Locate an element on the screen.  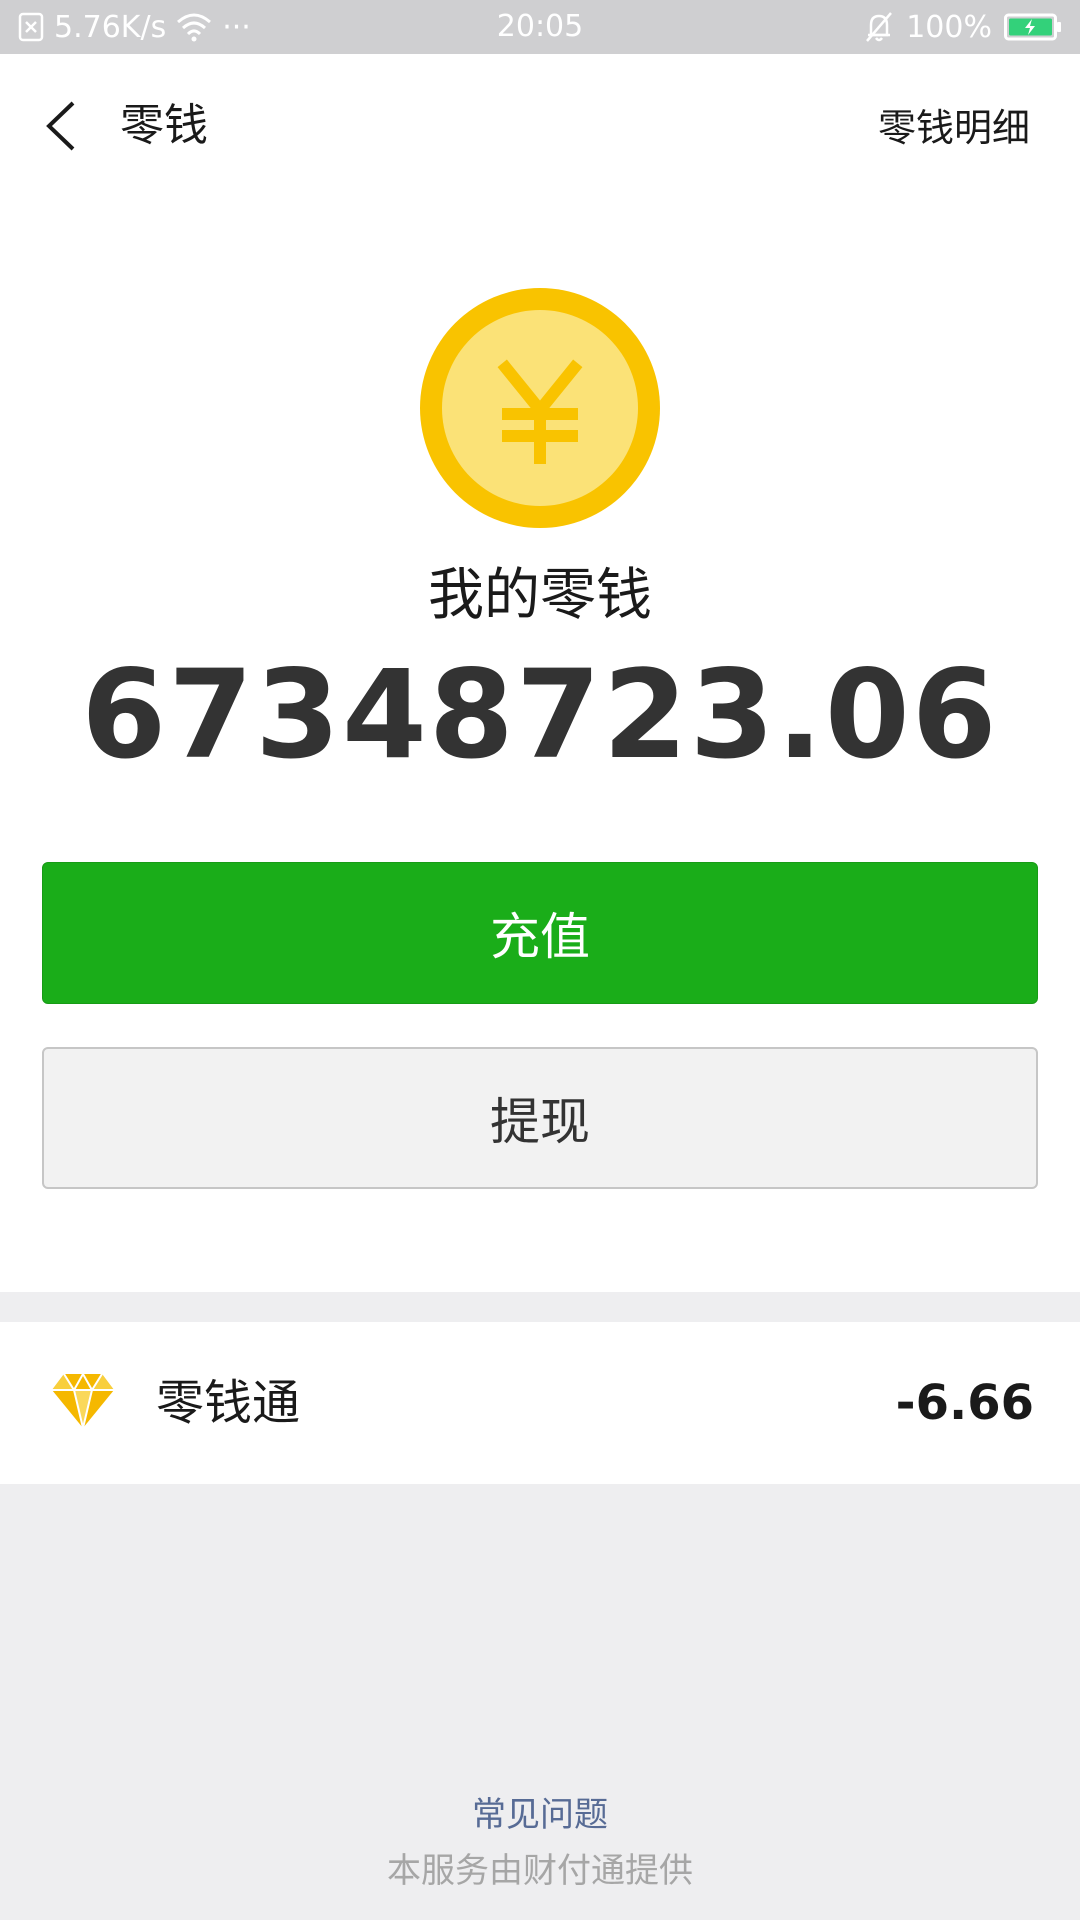
wifi-icon is located at coordinates (194, 27).